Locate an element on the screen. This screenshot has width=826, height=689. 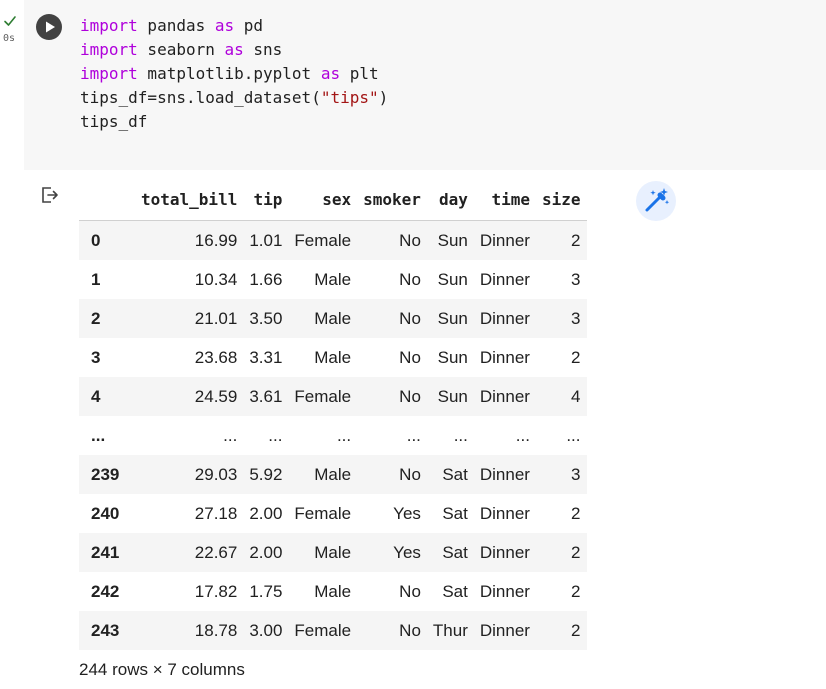
magic-wand-button is located at coordinates (656, 201).